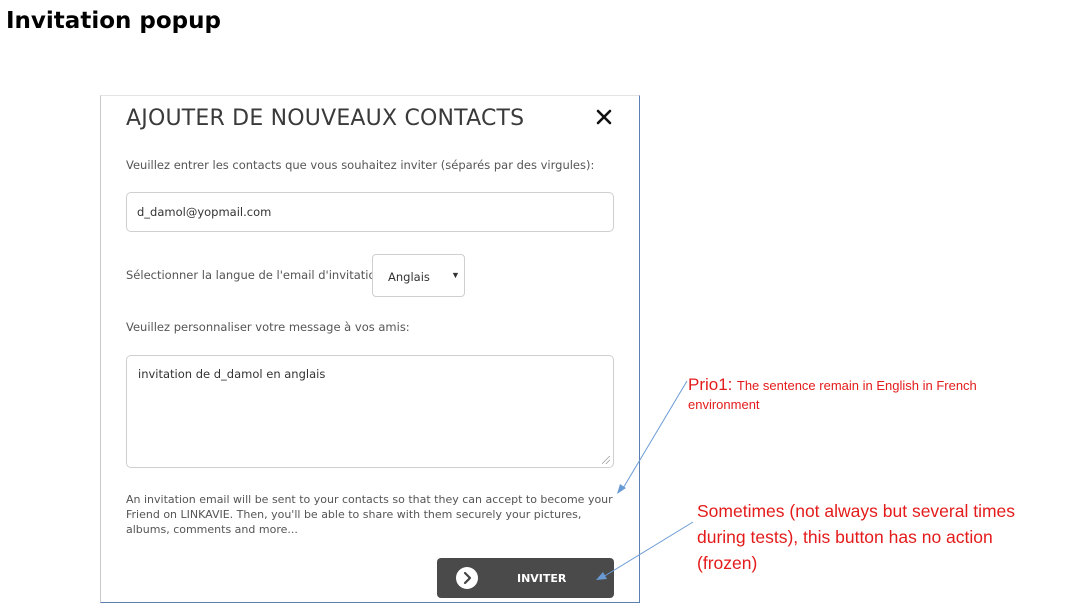 The image size is (1089, 611). What do you see at coordinates (710, 384) in the screenshot?
I see `prio-label: Prio1:` at bounding box center [710, 384].